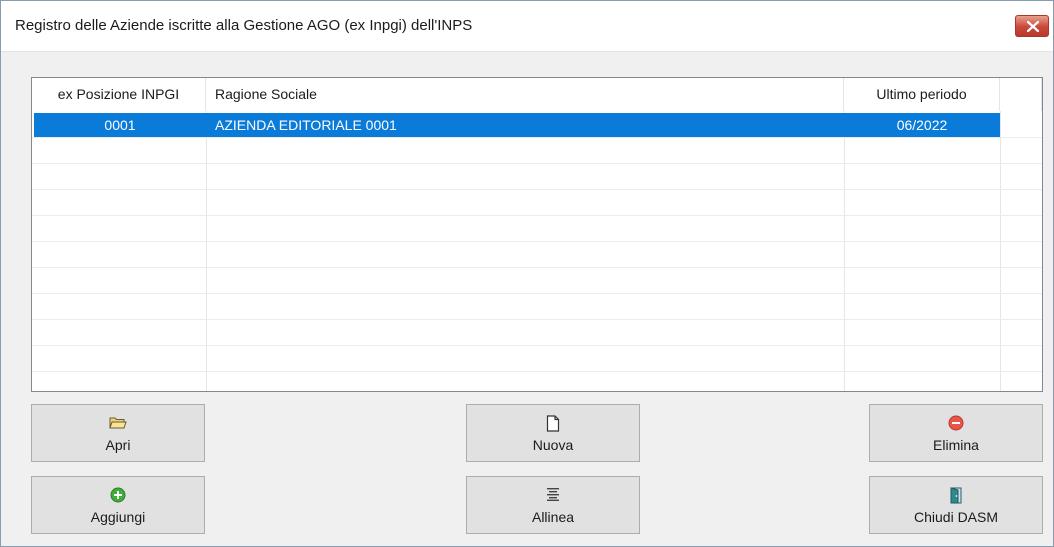 The image size is (1054, 547). Describe the element at coordinates (956, 433) in the screenshot. I see `elimina-button: Elimina` at that location.